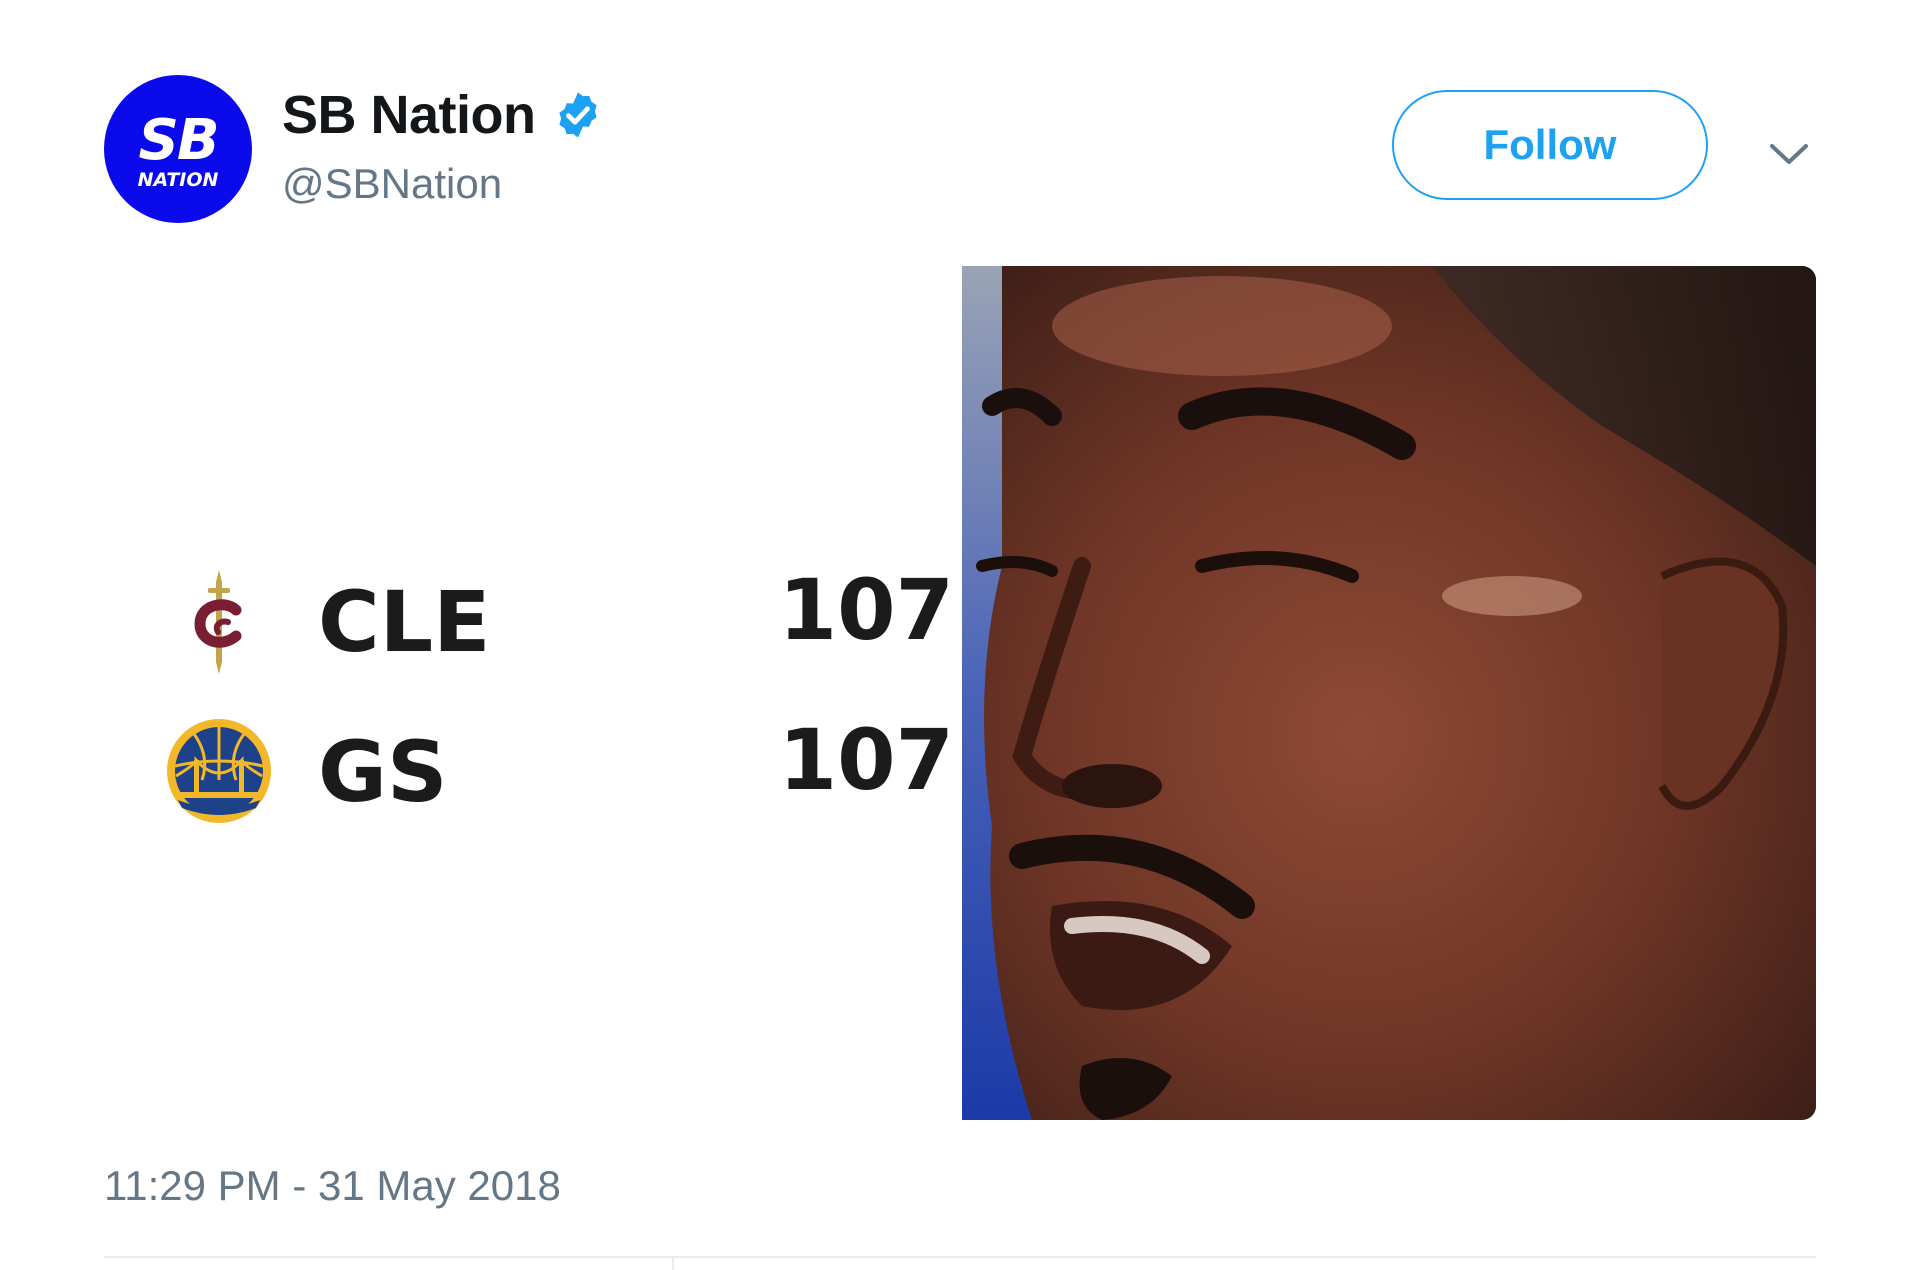 The height and width of the screenshot is (1270, 1920). I want to click on tweet-timestamp: 11:29 PM - 31 May 2018, so click(332, 1186).